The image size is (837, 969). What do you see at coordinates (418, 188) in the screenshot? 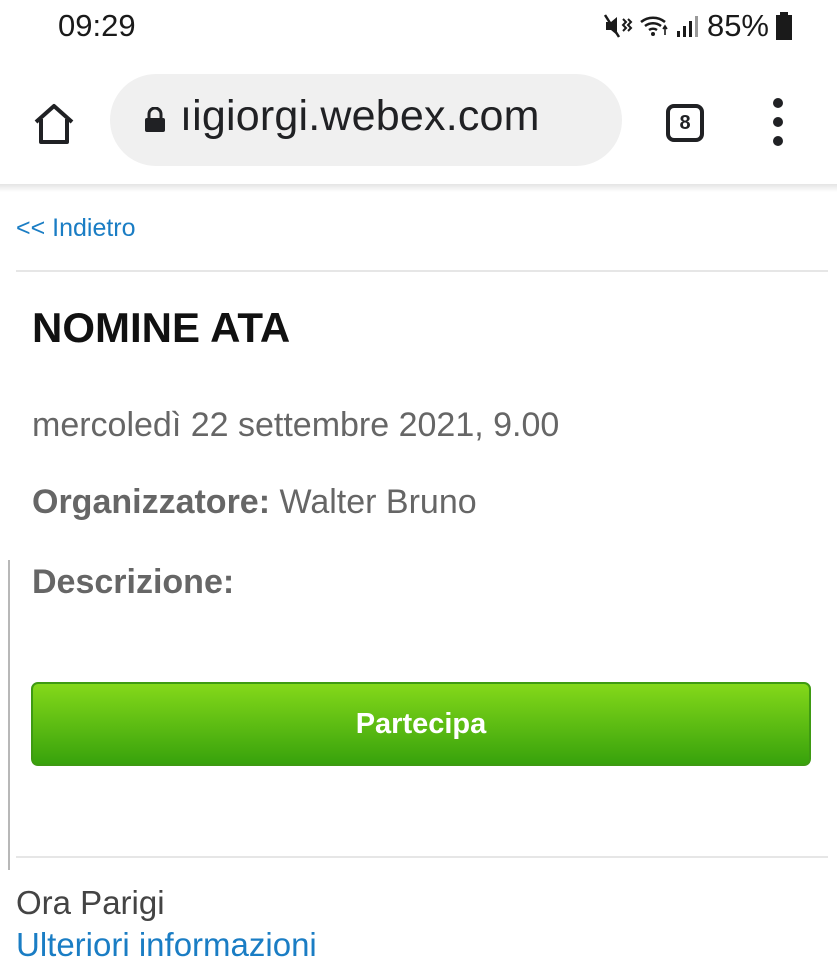
I see `toolbar-shadow` at bounding box center [418, 188].